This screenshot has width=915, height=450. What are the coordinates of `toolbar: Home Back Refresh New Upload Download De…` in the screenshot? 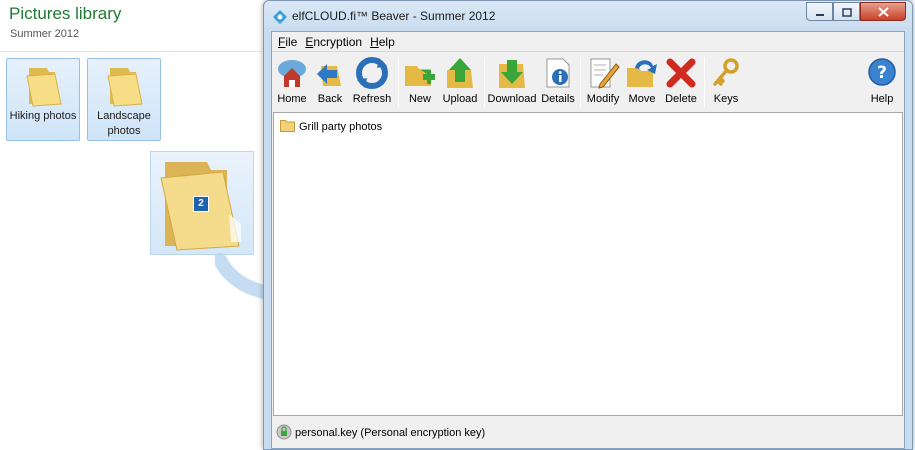 It's located at (588, 82).